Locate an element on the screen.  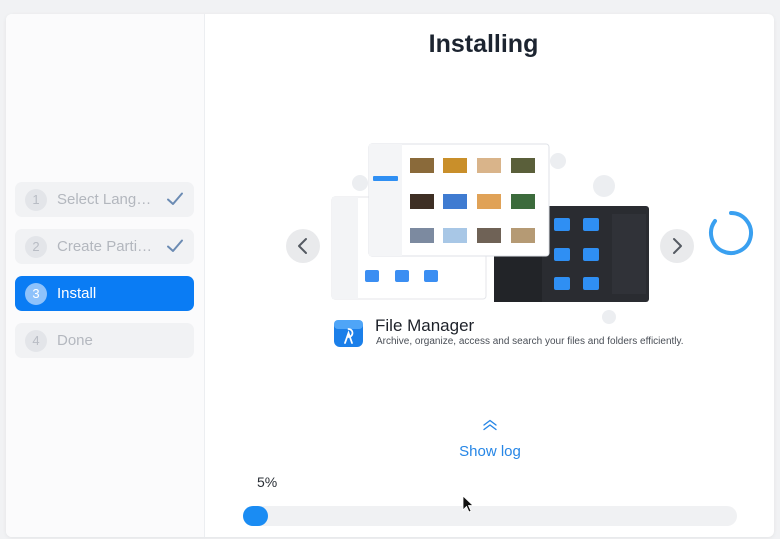
progress-fill is located at coordinates (255, 516).